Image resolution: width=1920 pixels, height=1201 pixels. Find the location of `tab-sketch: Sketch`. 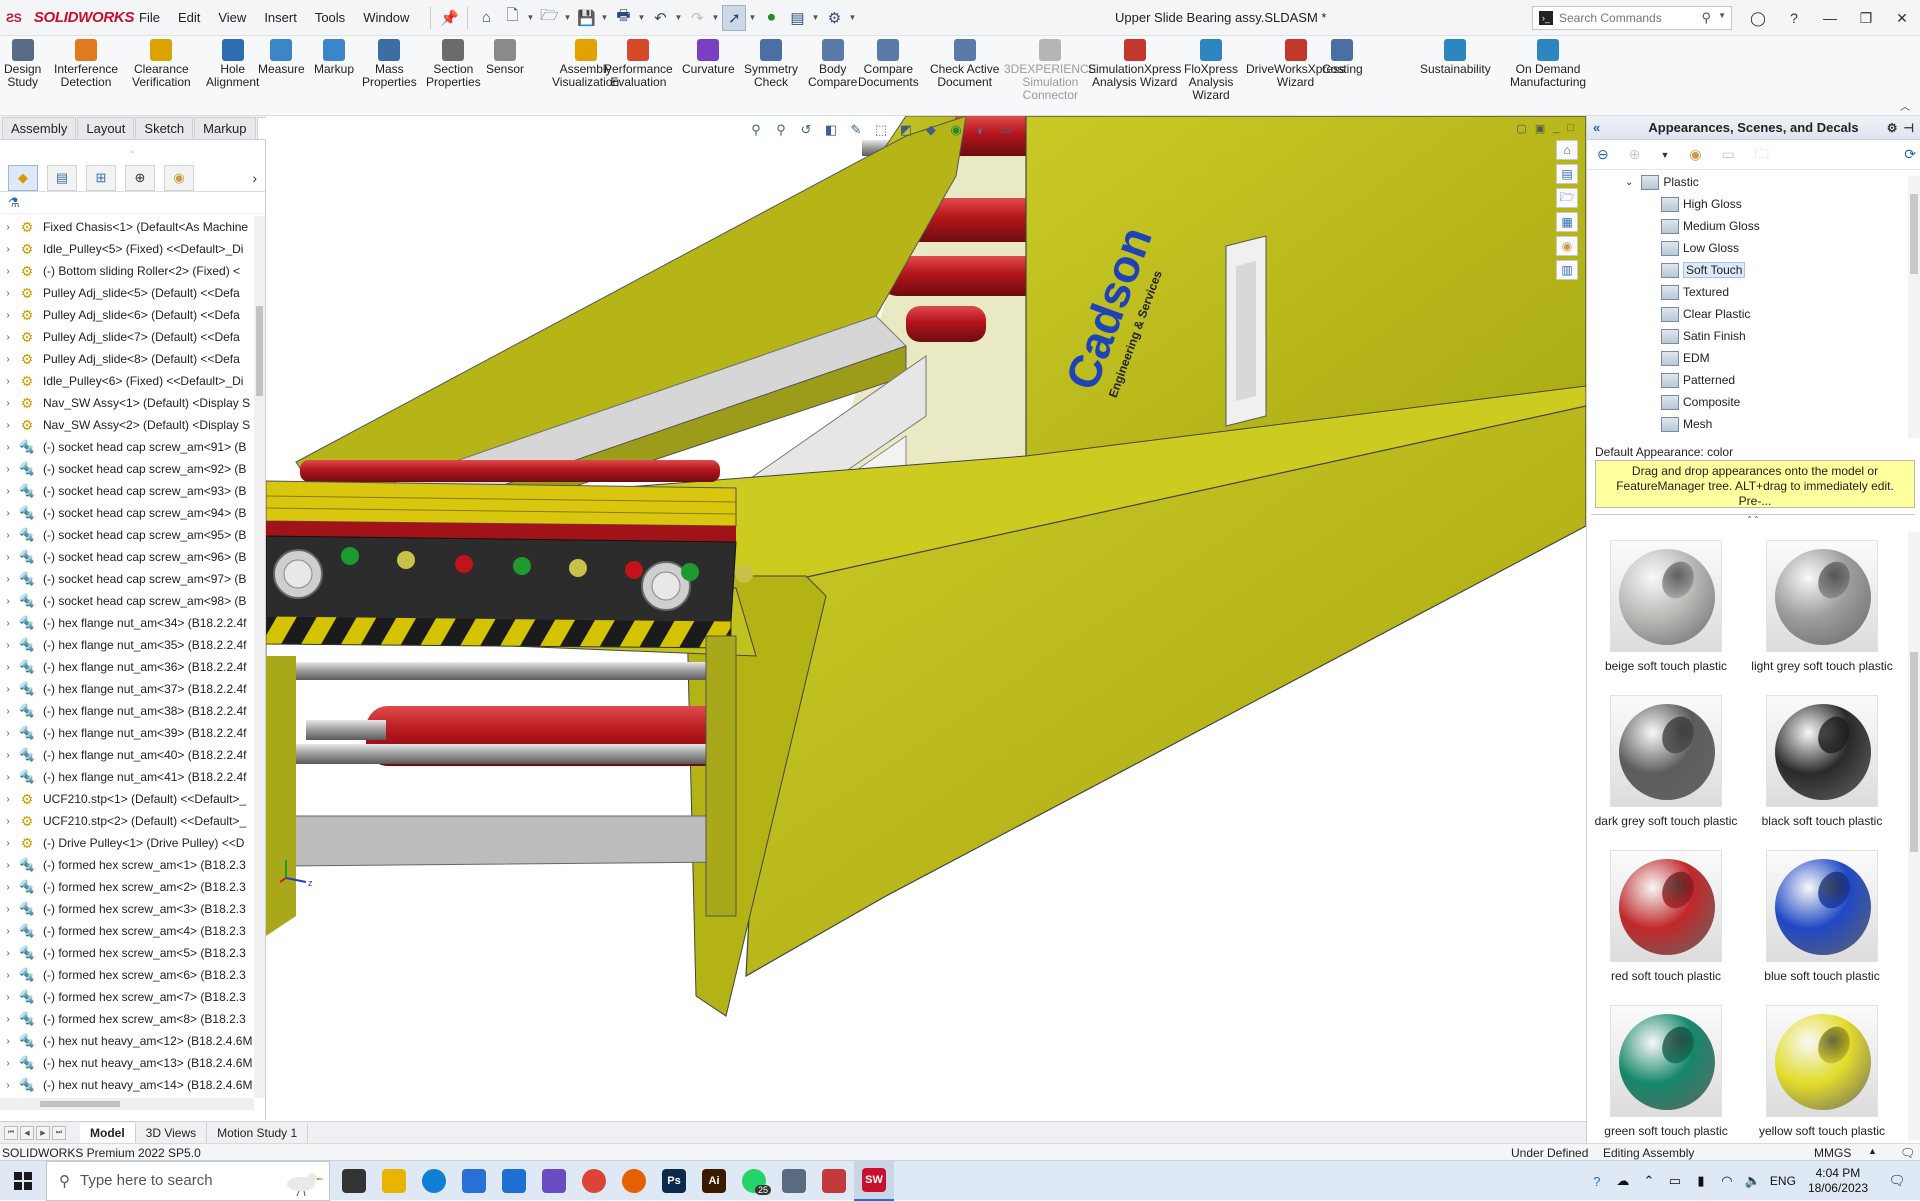

tab-sketch: Sketch is located at coordinates (164, 128).